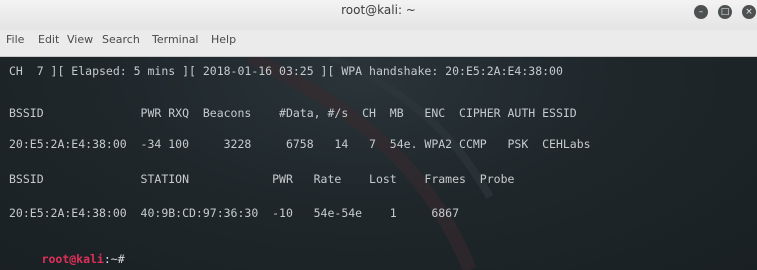  I want to click on menu-bar: File Edit View Search Terminal Help, so click(378, 43).